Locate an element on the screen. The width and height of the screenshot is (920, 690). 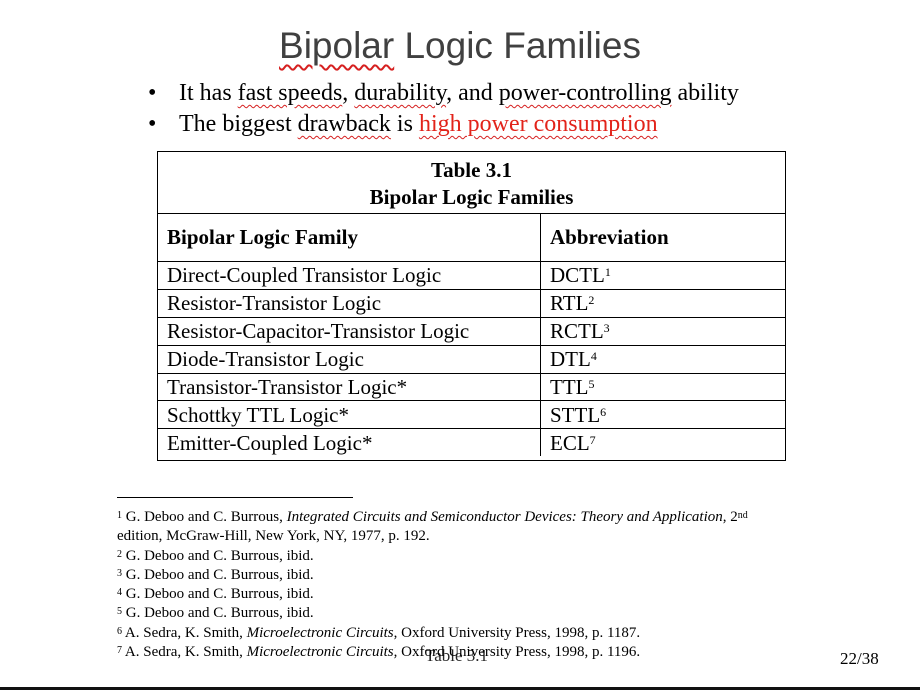
family-cell: Transistor-Transistor Logic* is located at coordinates (349, 387).